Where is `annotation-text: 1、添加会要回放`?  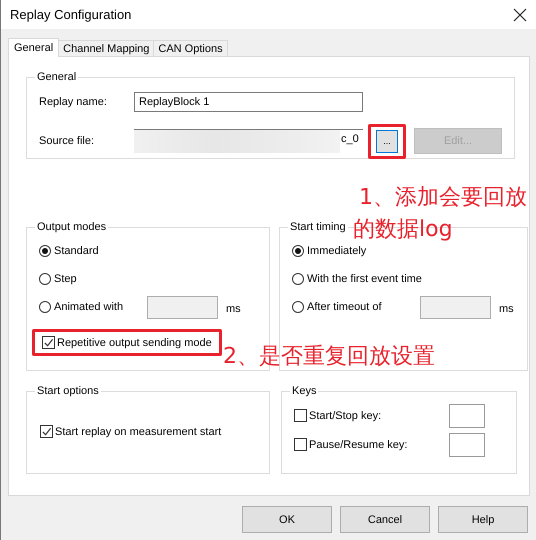 annotation-text: 1、添加会要回放 is located at coordinates (443, 198).